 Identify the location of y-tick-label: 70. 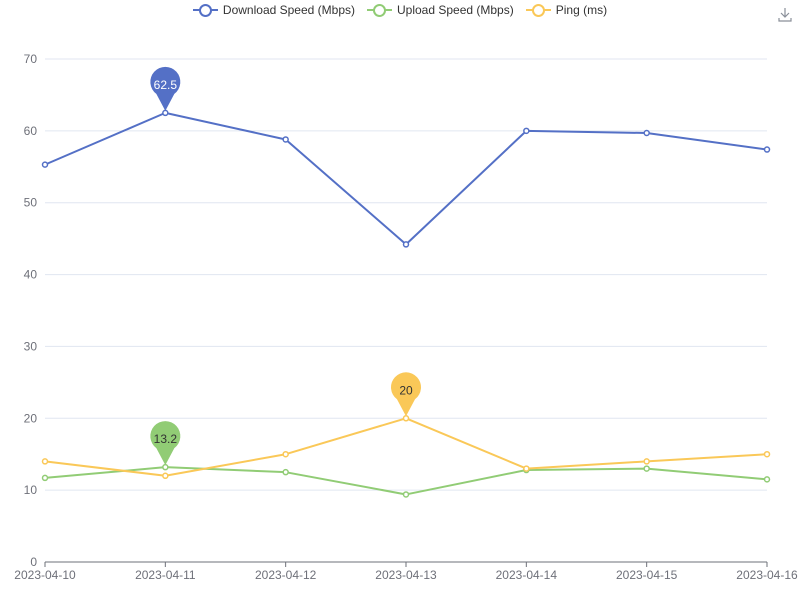
(31, 59).